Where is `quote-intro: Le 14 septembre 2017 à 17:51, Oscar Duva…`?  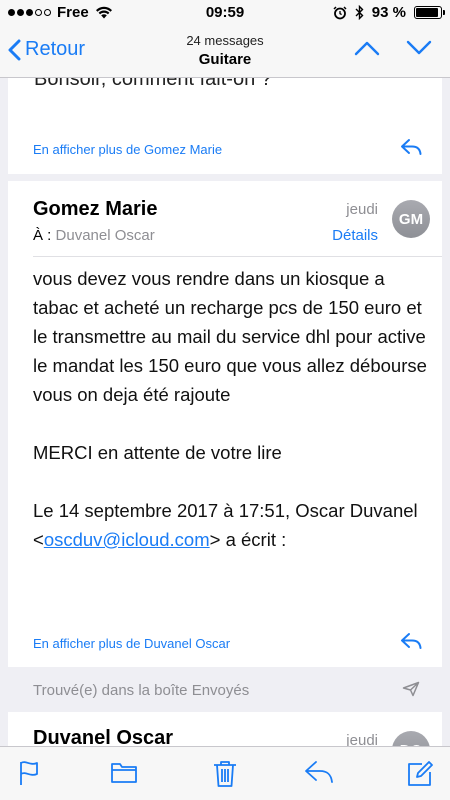 quote-intro: Le 14 septembre 2017 à 17:51, Oscar Duva… is located at coordinates (233, 525).